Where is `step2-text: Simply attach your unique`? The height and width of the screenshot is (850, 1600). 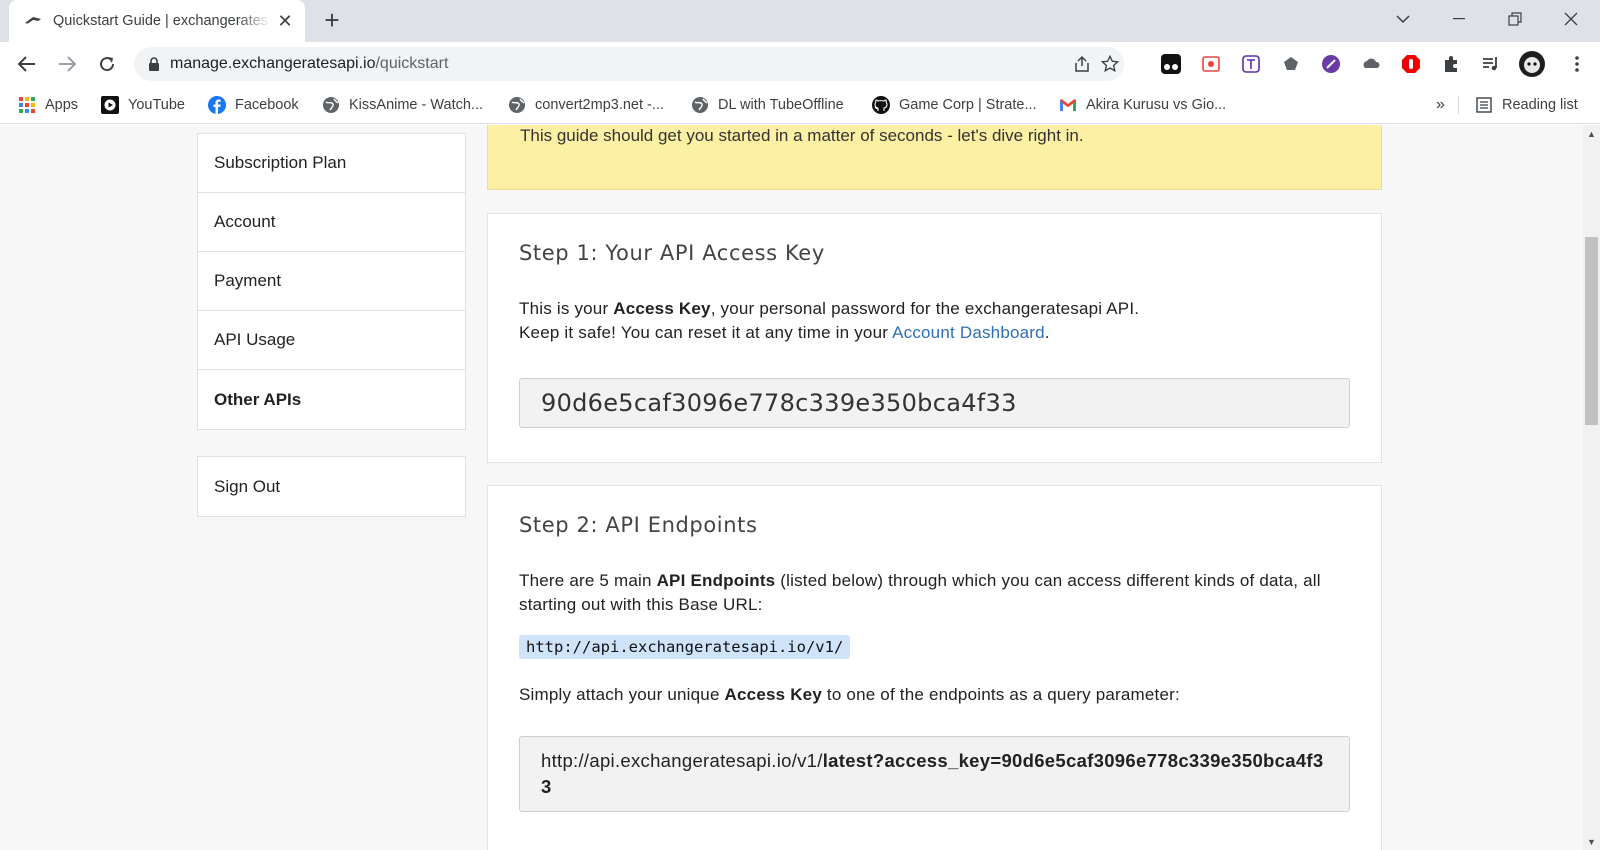
step2-text: Simply attach your unique is located at coordinates (622, 694).